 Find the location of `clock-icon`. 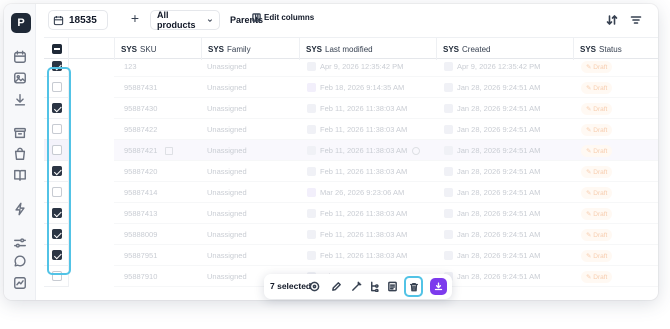

clock-icon is located at coordinates (416, 150).